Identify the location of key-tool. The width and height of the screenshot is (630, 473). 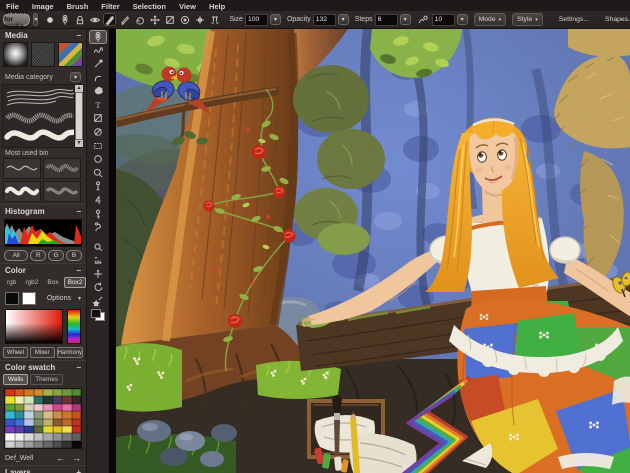
(98, 214).